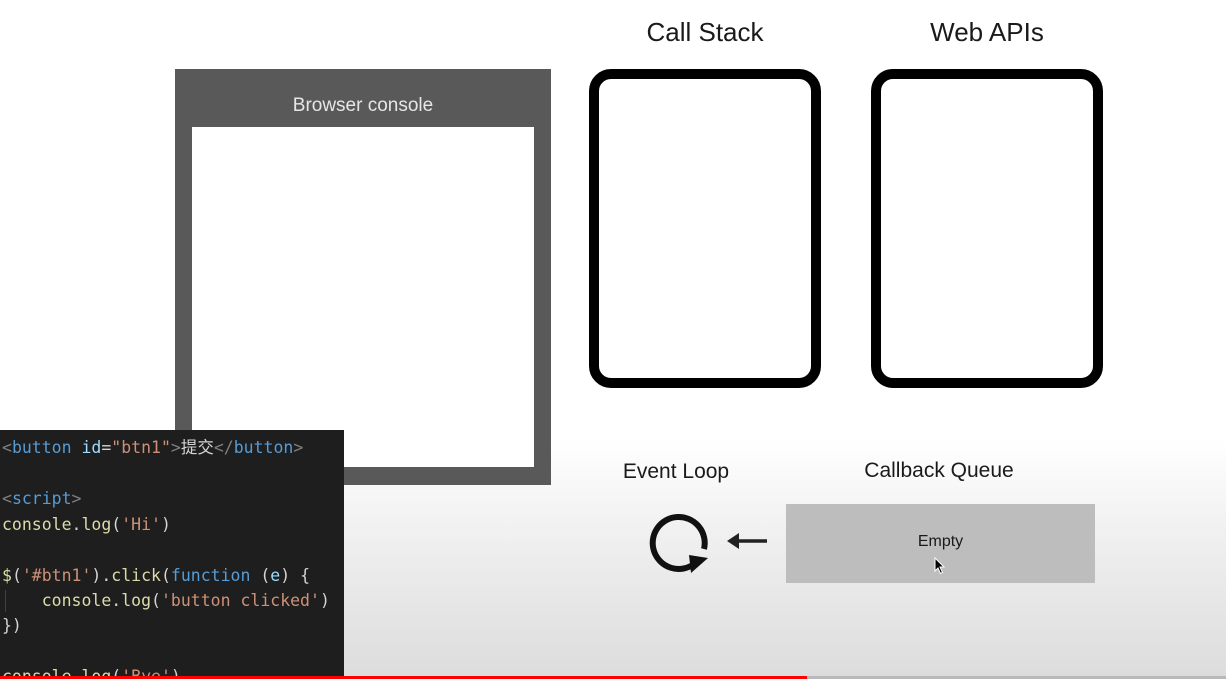 The image size is (1226, 679). I want to click on code-line-4: console.log('Hi'), so click(86, 524).